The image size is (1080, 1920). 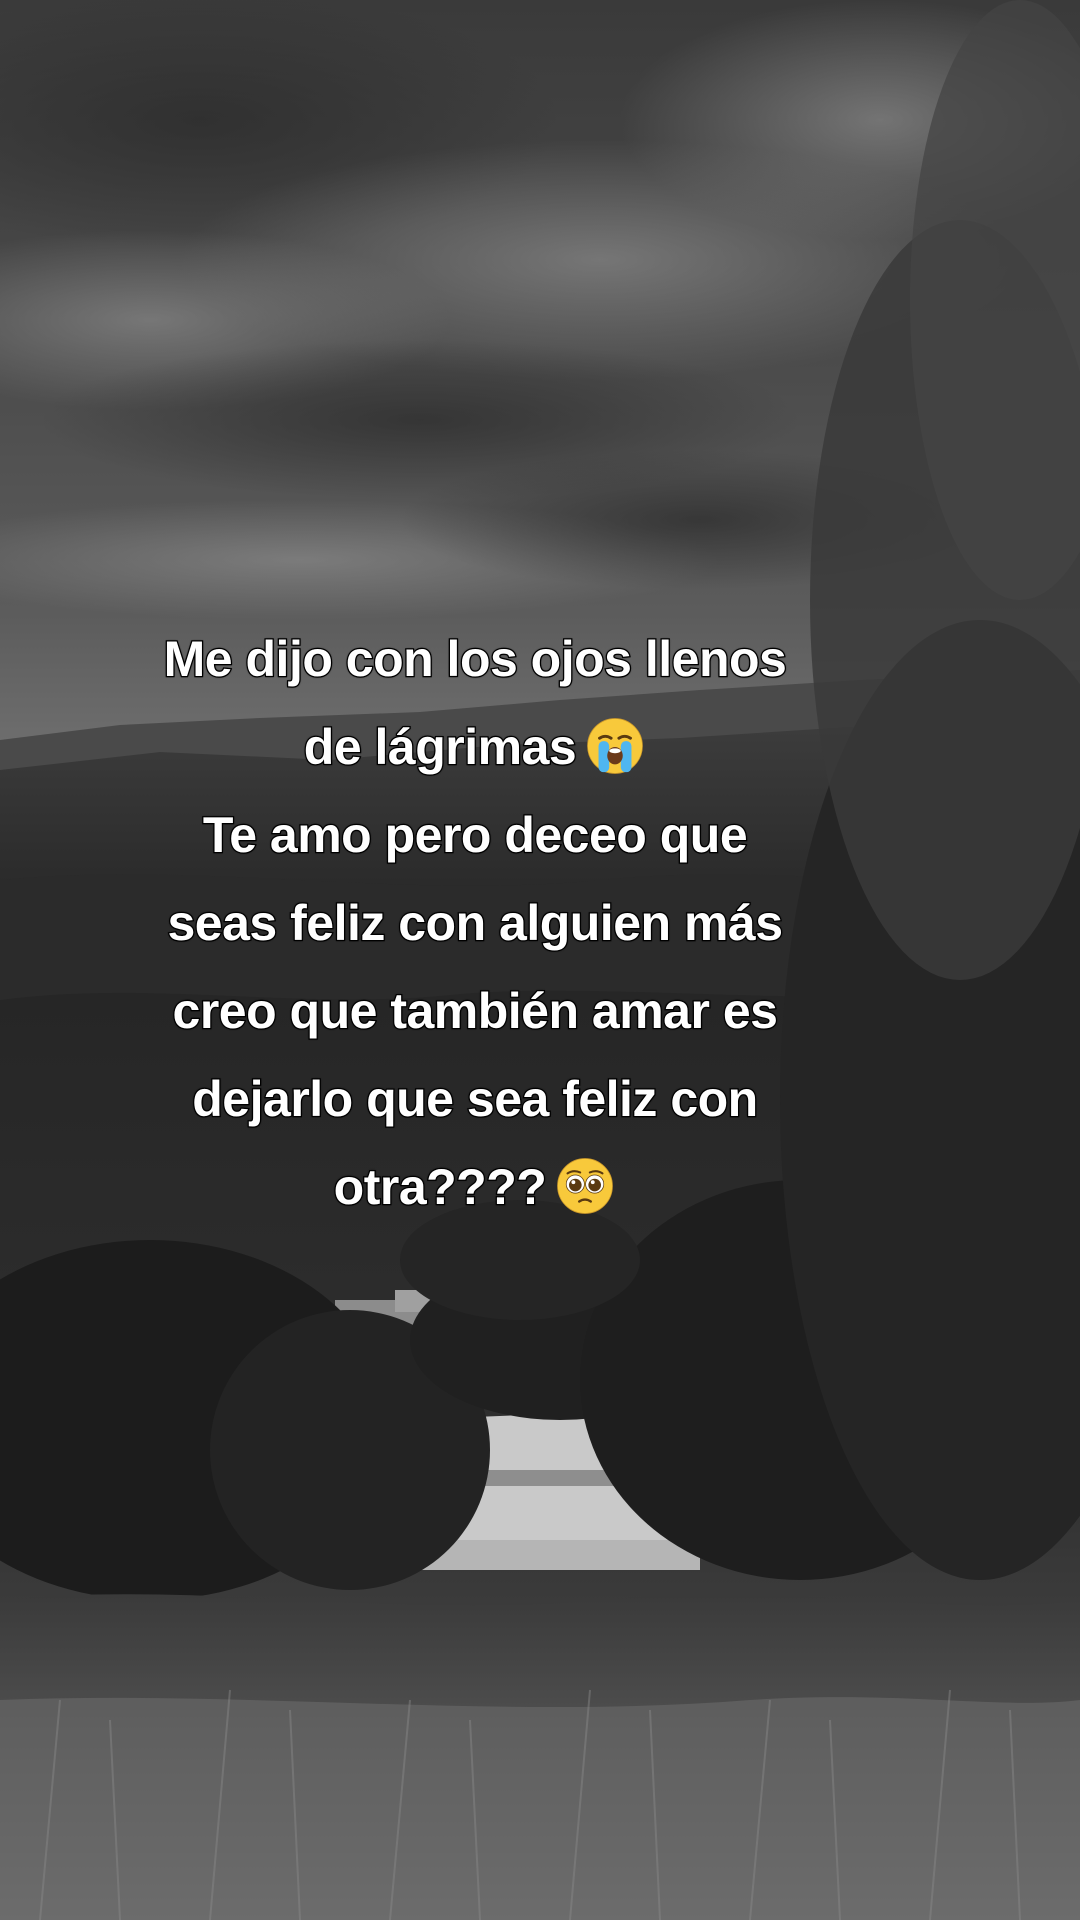 I want to click on caption-line-3: Te amo pero deceo que, so click(x=475, y=835).